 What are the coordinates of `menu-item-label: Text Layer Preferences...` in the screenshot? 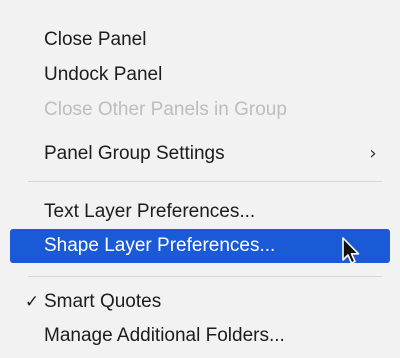 It's located at (150, 211).